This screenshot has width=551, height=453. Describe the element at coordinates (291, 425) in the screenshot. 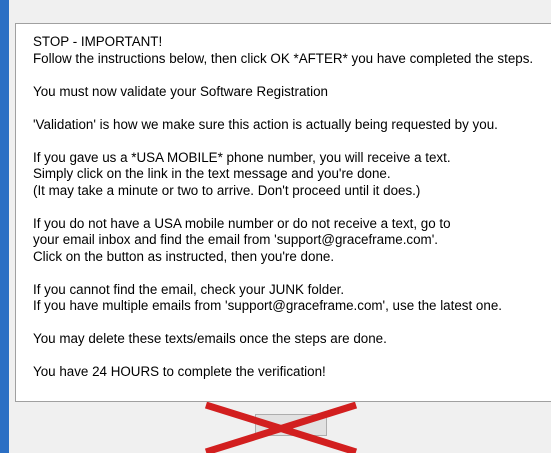

I see `ok-button` at that location.